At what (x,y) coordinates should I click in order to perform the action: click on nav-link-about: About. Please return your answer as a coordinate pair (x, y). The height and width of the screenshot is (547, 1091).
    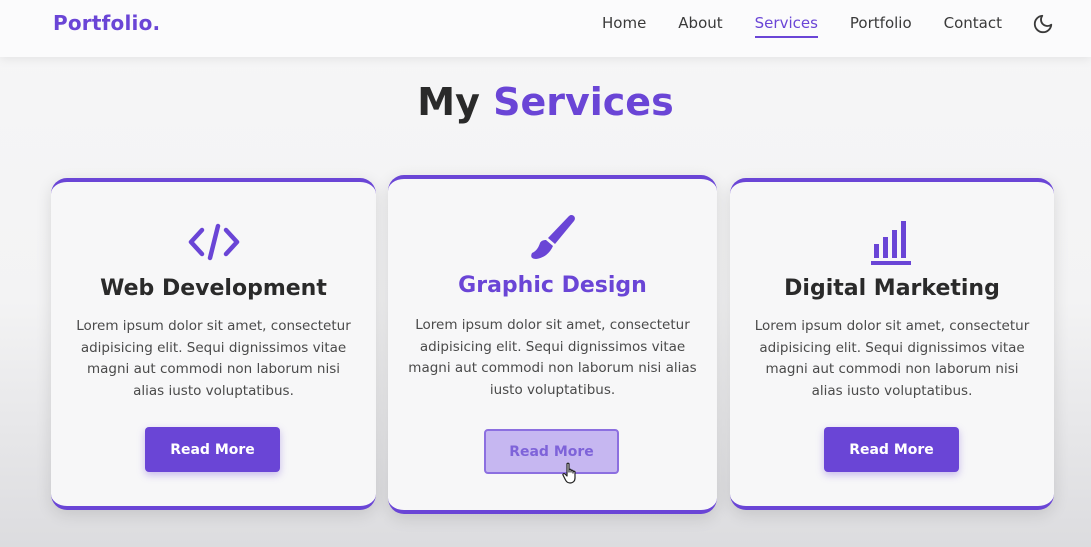
    Looking at the image, I should click on (700, 26).